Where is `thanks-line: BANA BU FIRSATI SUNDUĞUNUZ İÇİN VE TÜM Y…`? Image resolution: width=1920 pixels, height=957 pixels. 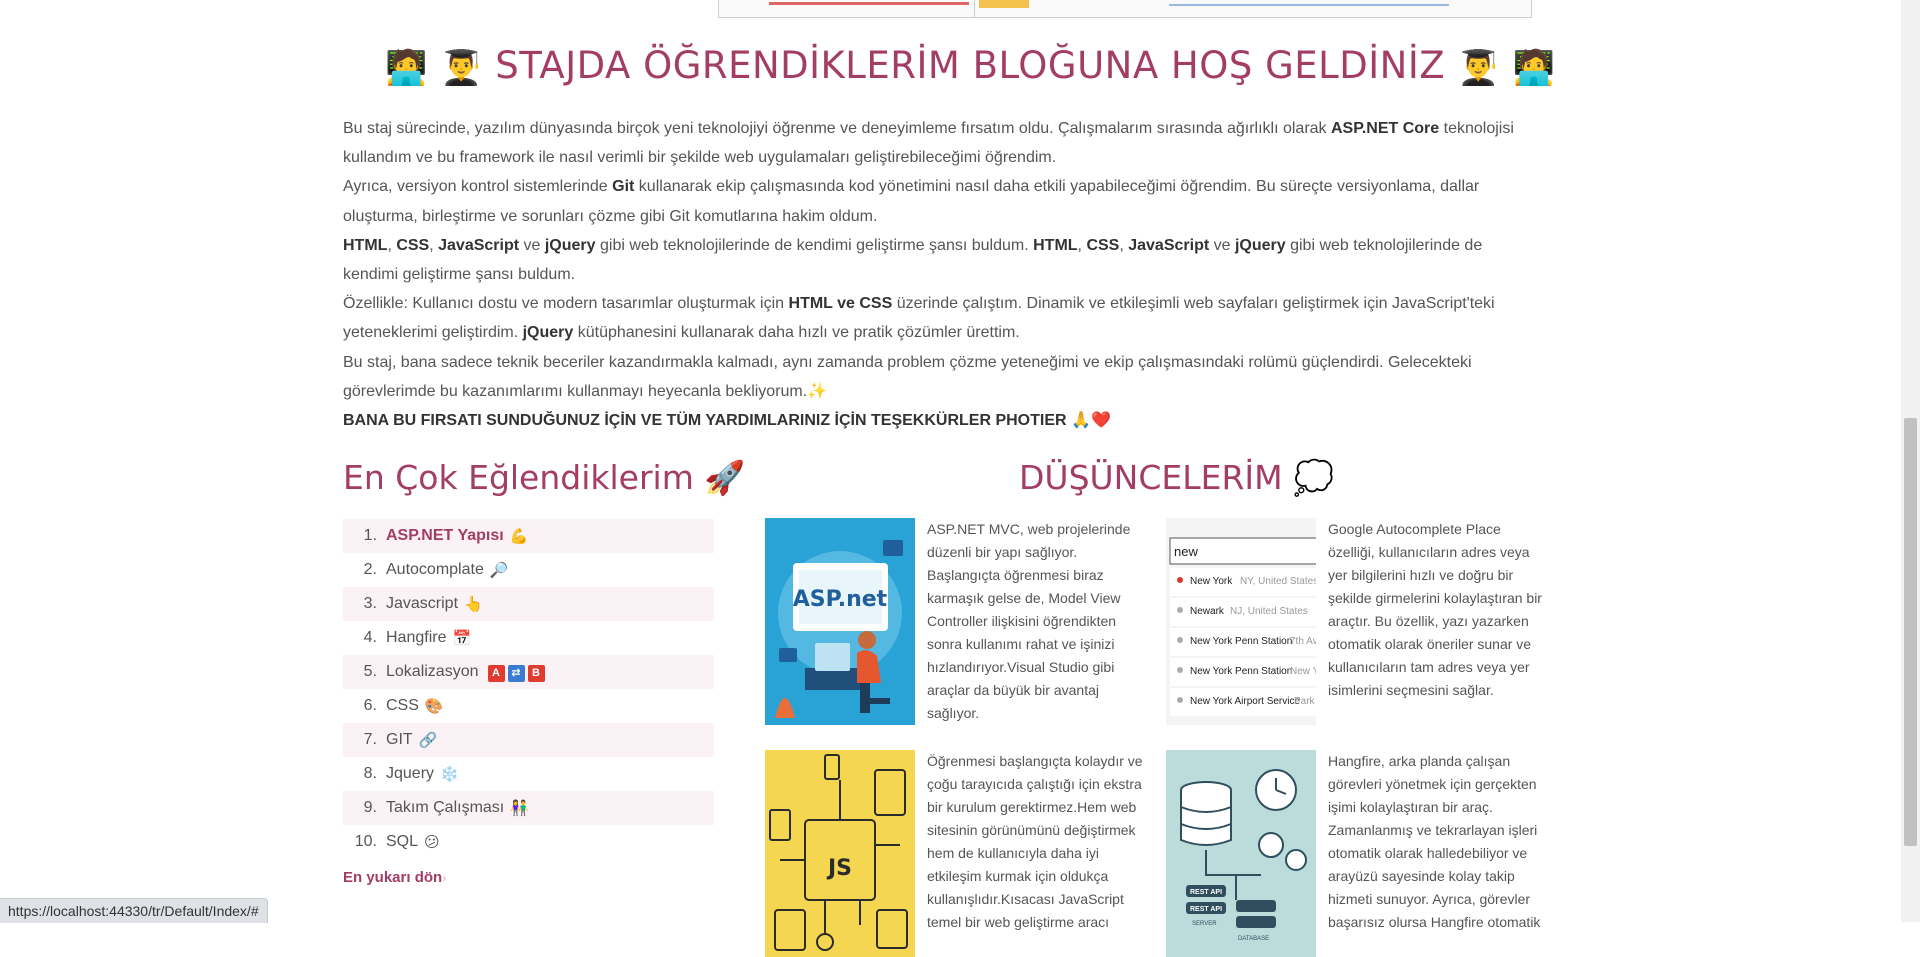 thanks-line: BANA BU FIRSATI SUNDUĞUNUZ İÇİN VE TÜM Y… is located at coordinates (727, 421).